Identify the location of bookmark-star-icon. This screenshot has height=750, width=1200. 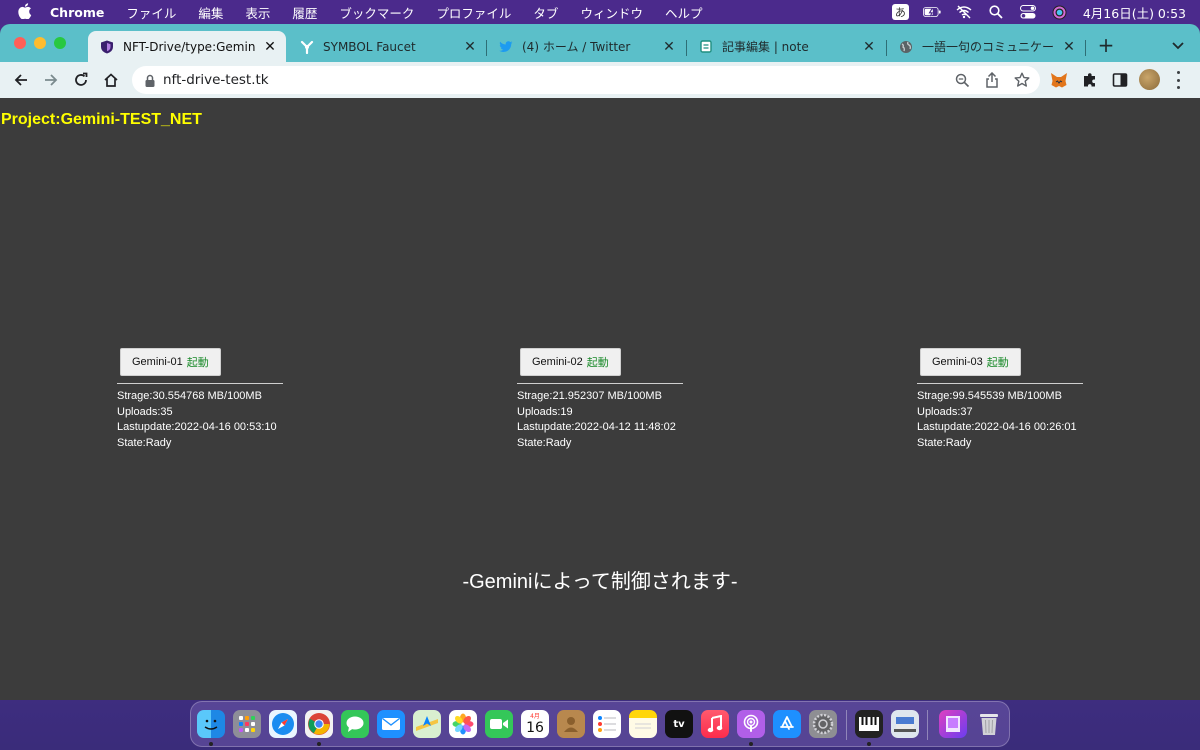
(1022, 80).